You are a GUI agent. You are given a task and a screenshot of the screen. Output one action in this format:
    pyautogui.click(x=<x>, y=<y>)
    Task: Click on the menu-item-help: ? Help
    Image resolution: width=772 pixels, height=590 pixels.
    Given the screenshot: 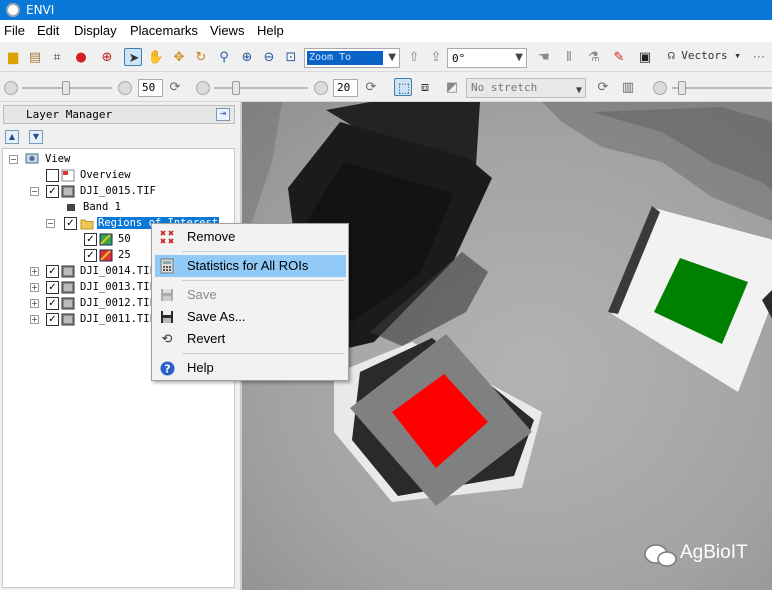 What is the action you would take?
    pyautogui.click(x=250, y=368)
    